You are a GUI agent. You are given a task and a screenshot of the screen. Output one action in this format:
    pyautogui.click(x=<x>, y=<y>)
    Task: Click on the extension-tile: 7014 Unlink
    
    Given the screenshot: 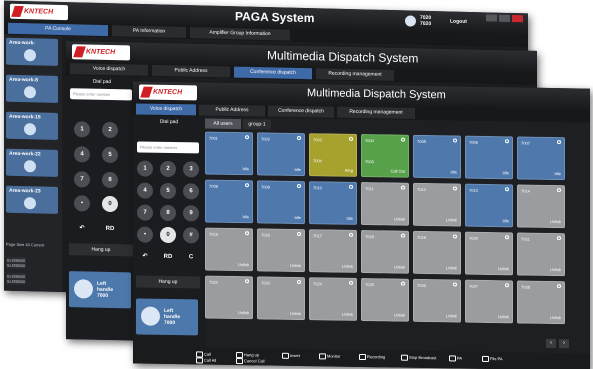 What is the action you would take?
    pyautogui.click(x=541, y=206)
    